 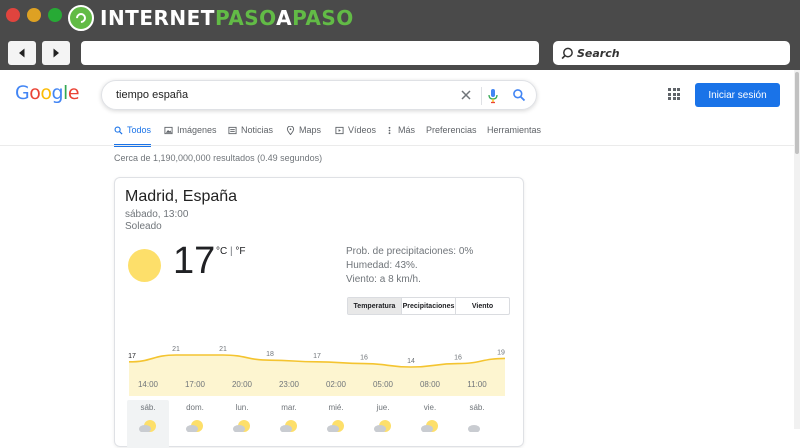 I want to click on map-pin-icon, so click(x=290, y=130).